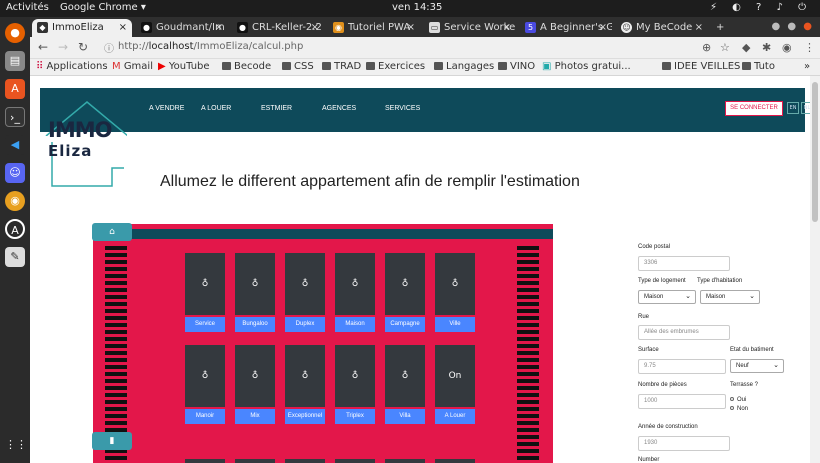 This screenshot has height=463, width=820. What do you see at coordinates (792, 26) in the screenshot?
I see `window-controls: ● ● ●` at bounding box center [792, 26].